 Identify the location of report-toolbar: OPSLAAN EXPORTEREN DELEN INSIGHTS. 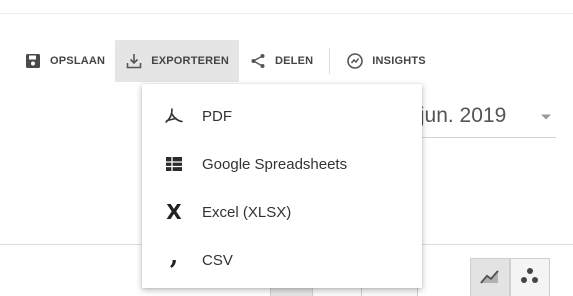
(225, 61).